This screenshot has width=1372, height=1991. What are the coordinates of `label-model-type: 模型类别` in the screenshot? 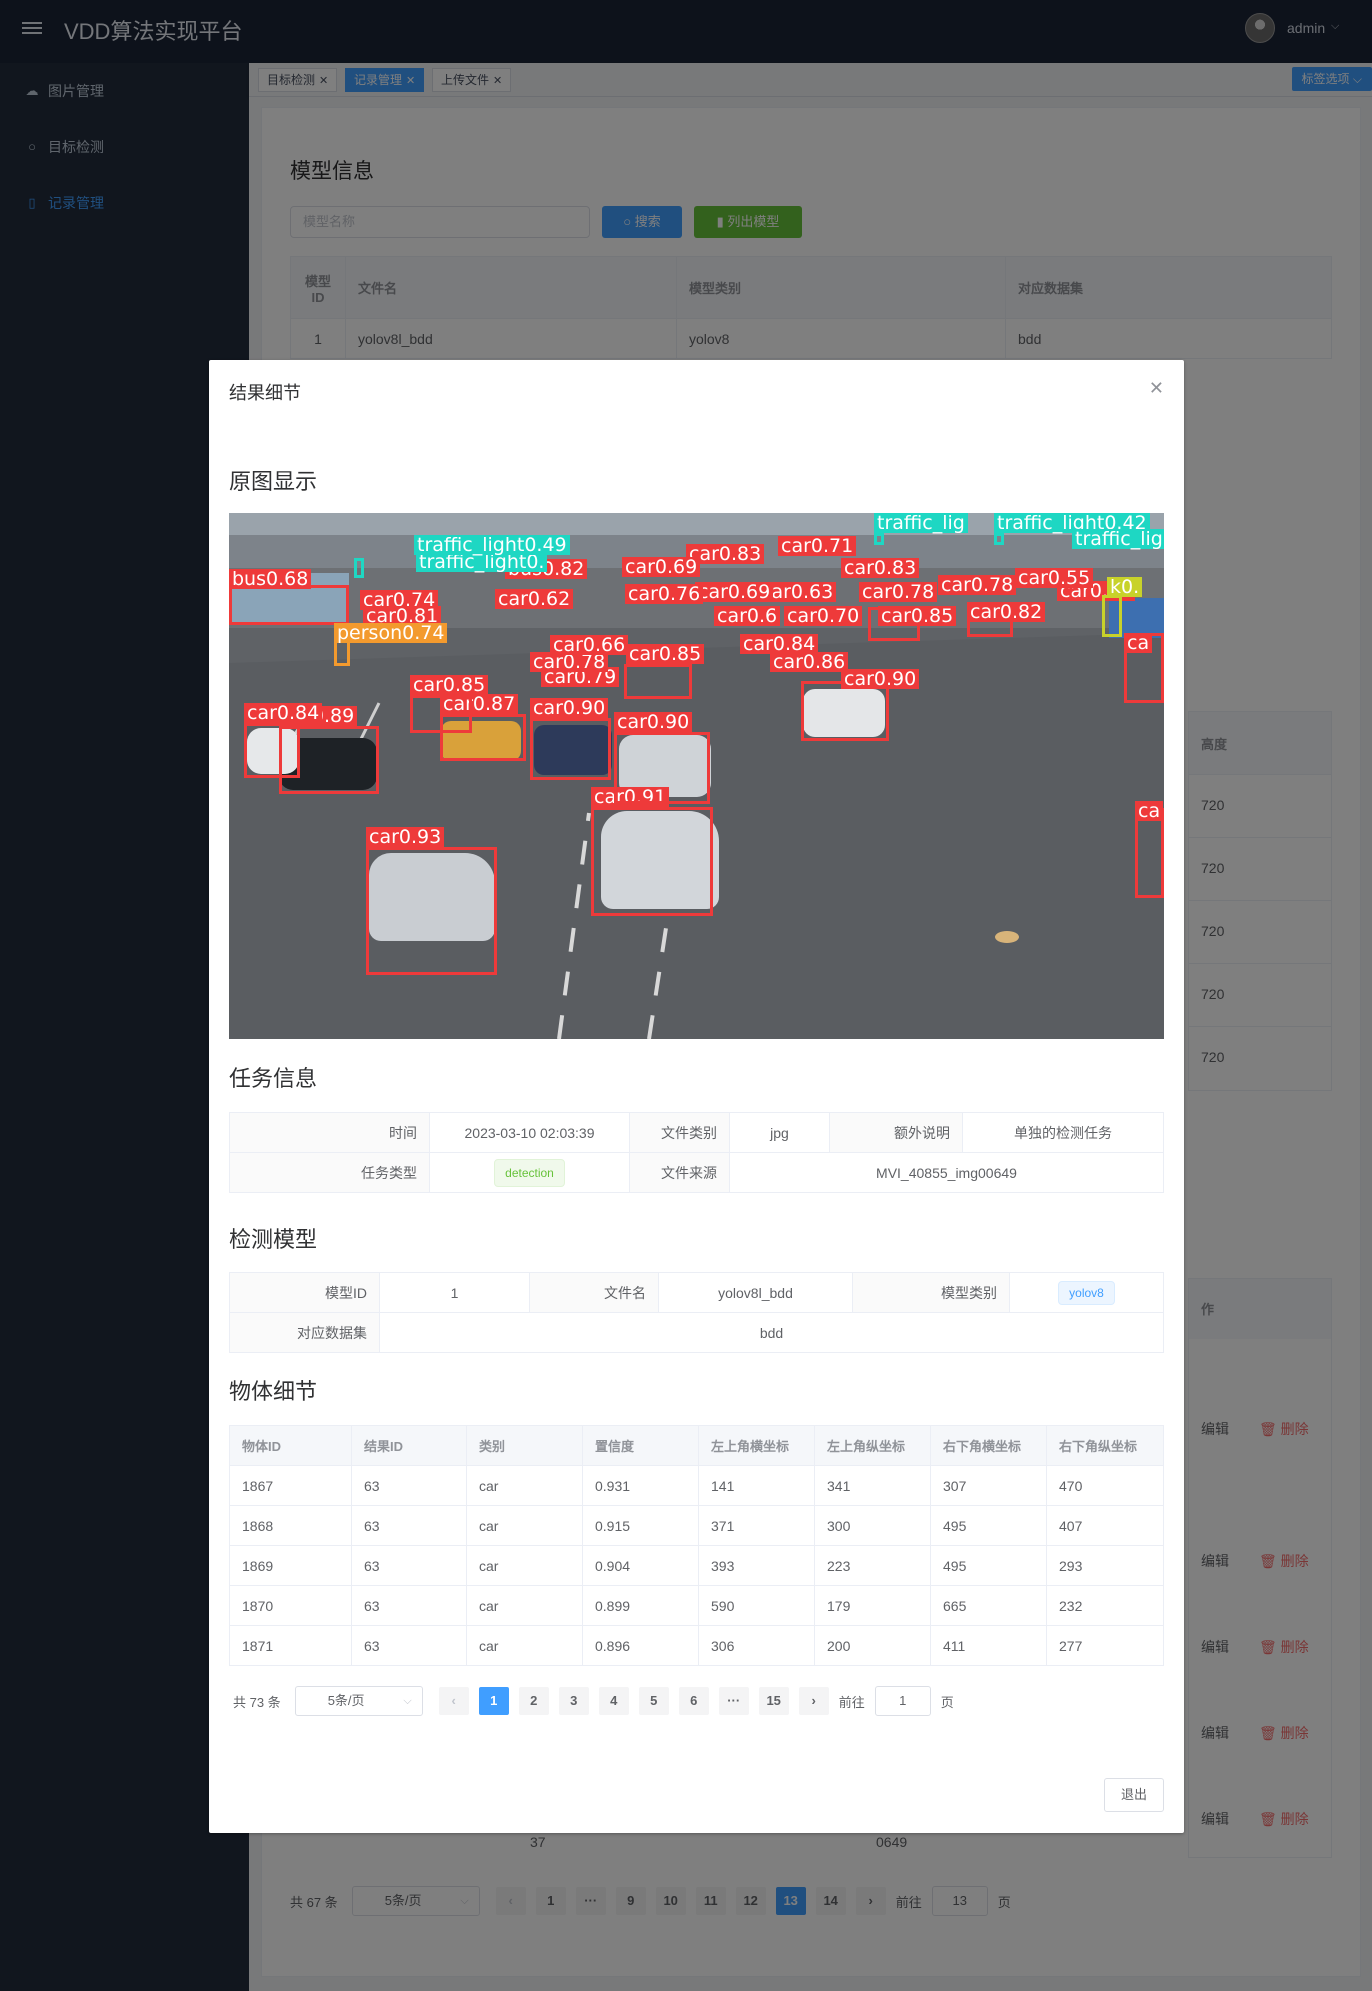 It's located at (931, 1292).